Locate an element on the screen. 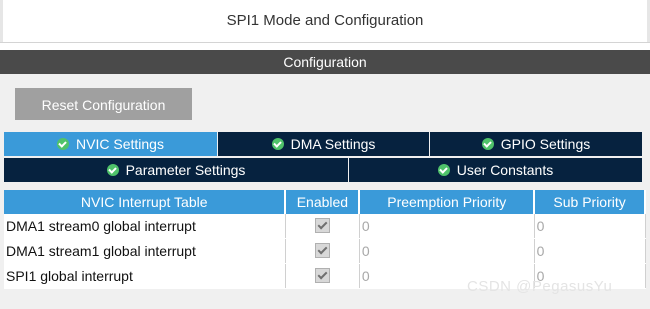 The image size is (650, 309). interrupt-name: SPI1 global interrupt is located at coordinates (145, 276).